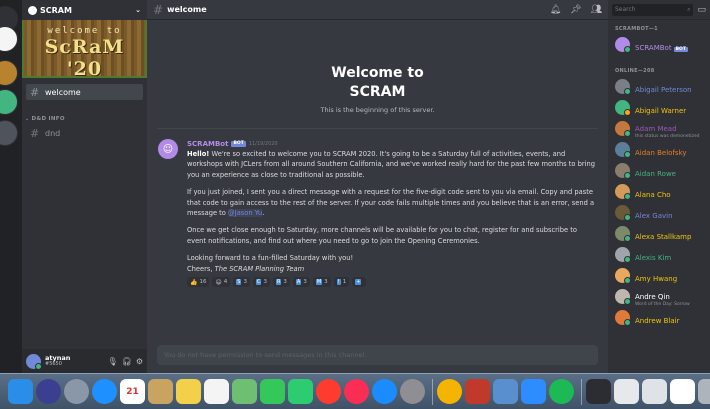  I want to click on stickies-icon, so click(188, 391).